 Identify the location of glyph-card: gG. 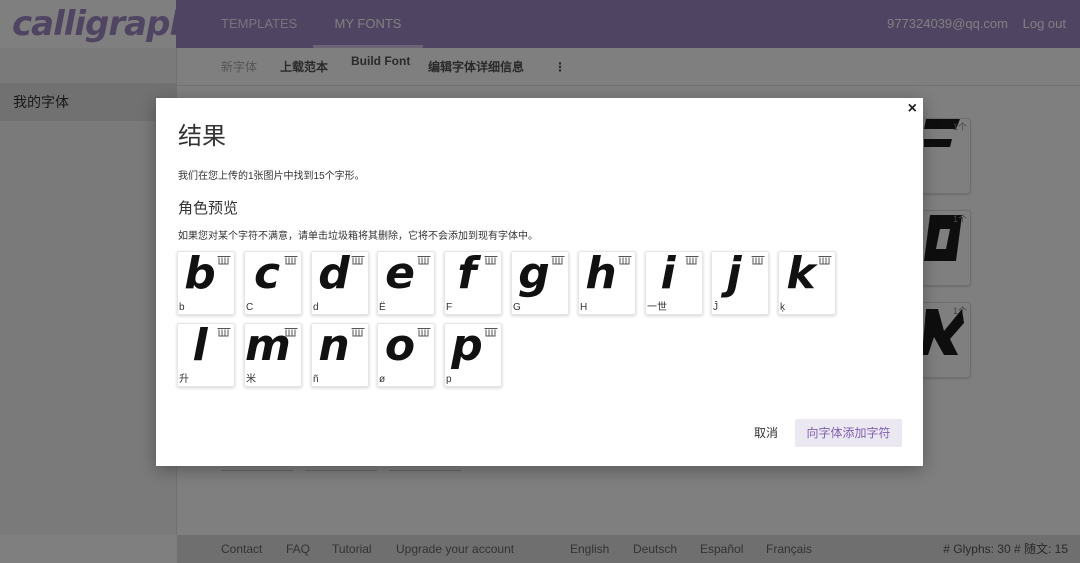
(540, 281).